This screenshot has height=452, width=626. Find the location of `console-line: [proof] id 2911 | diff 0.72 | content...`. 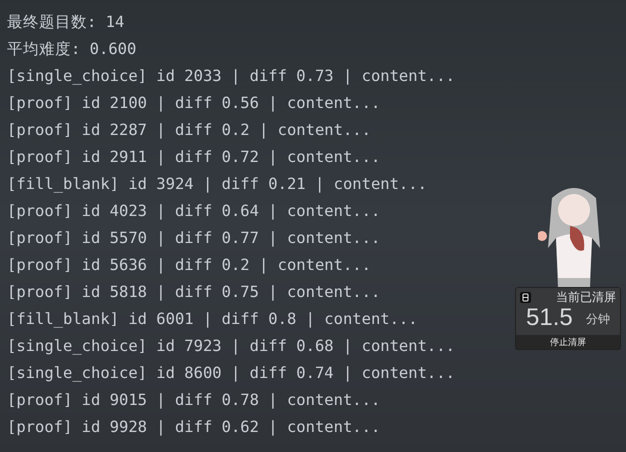

console-line: [proof] id 2911 | diff 0.72 | content... is located at coordinates (193, 157).